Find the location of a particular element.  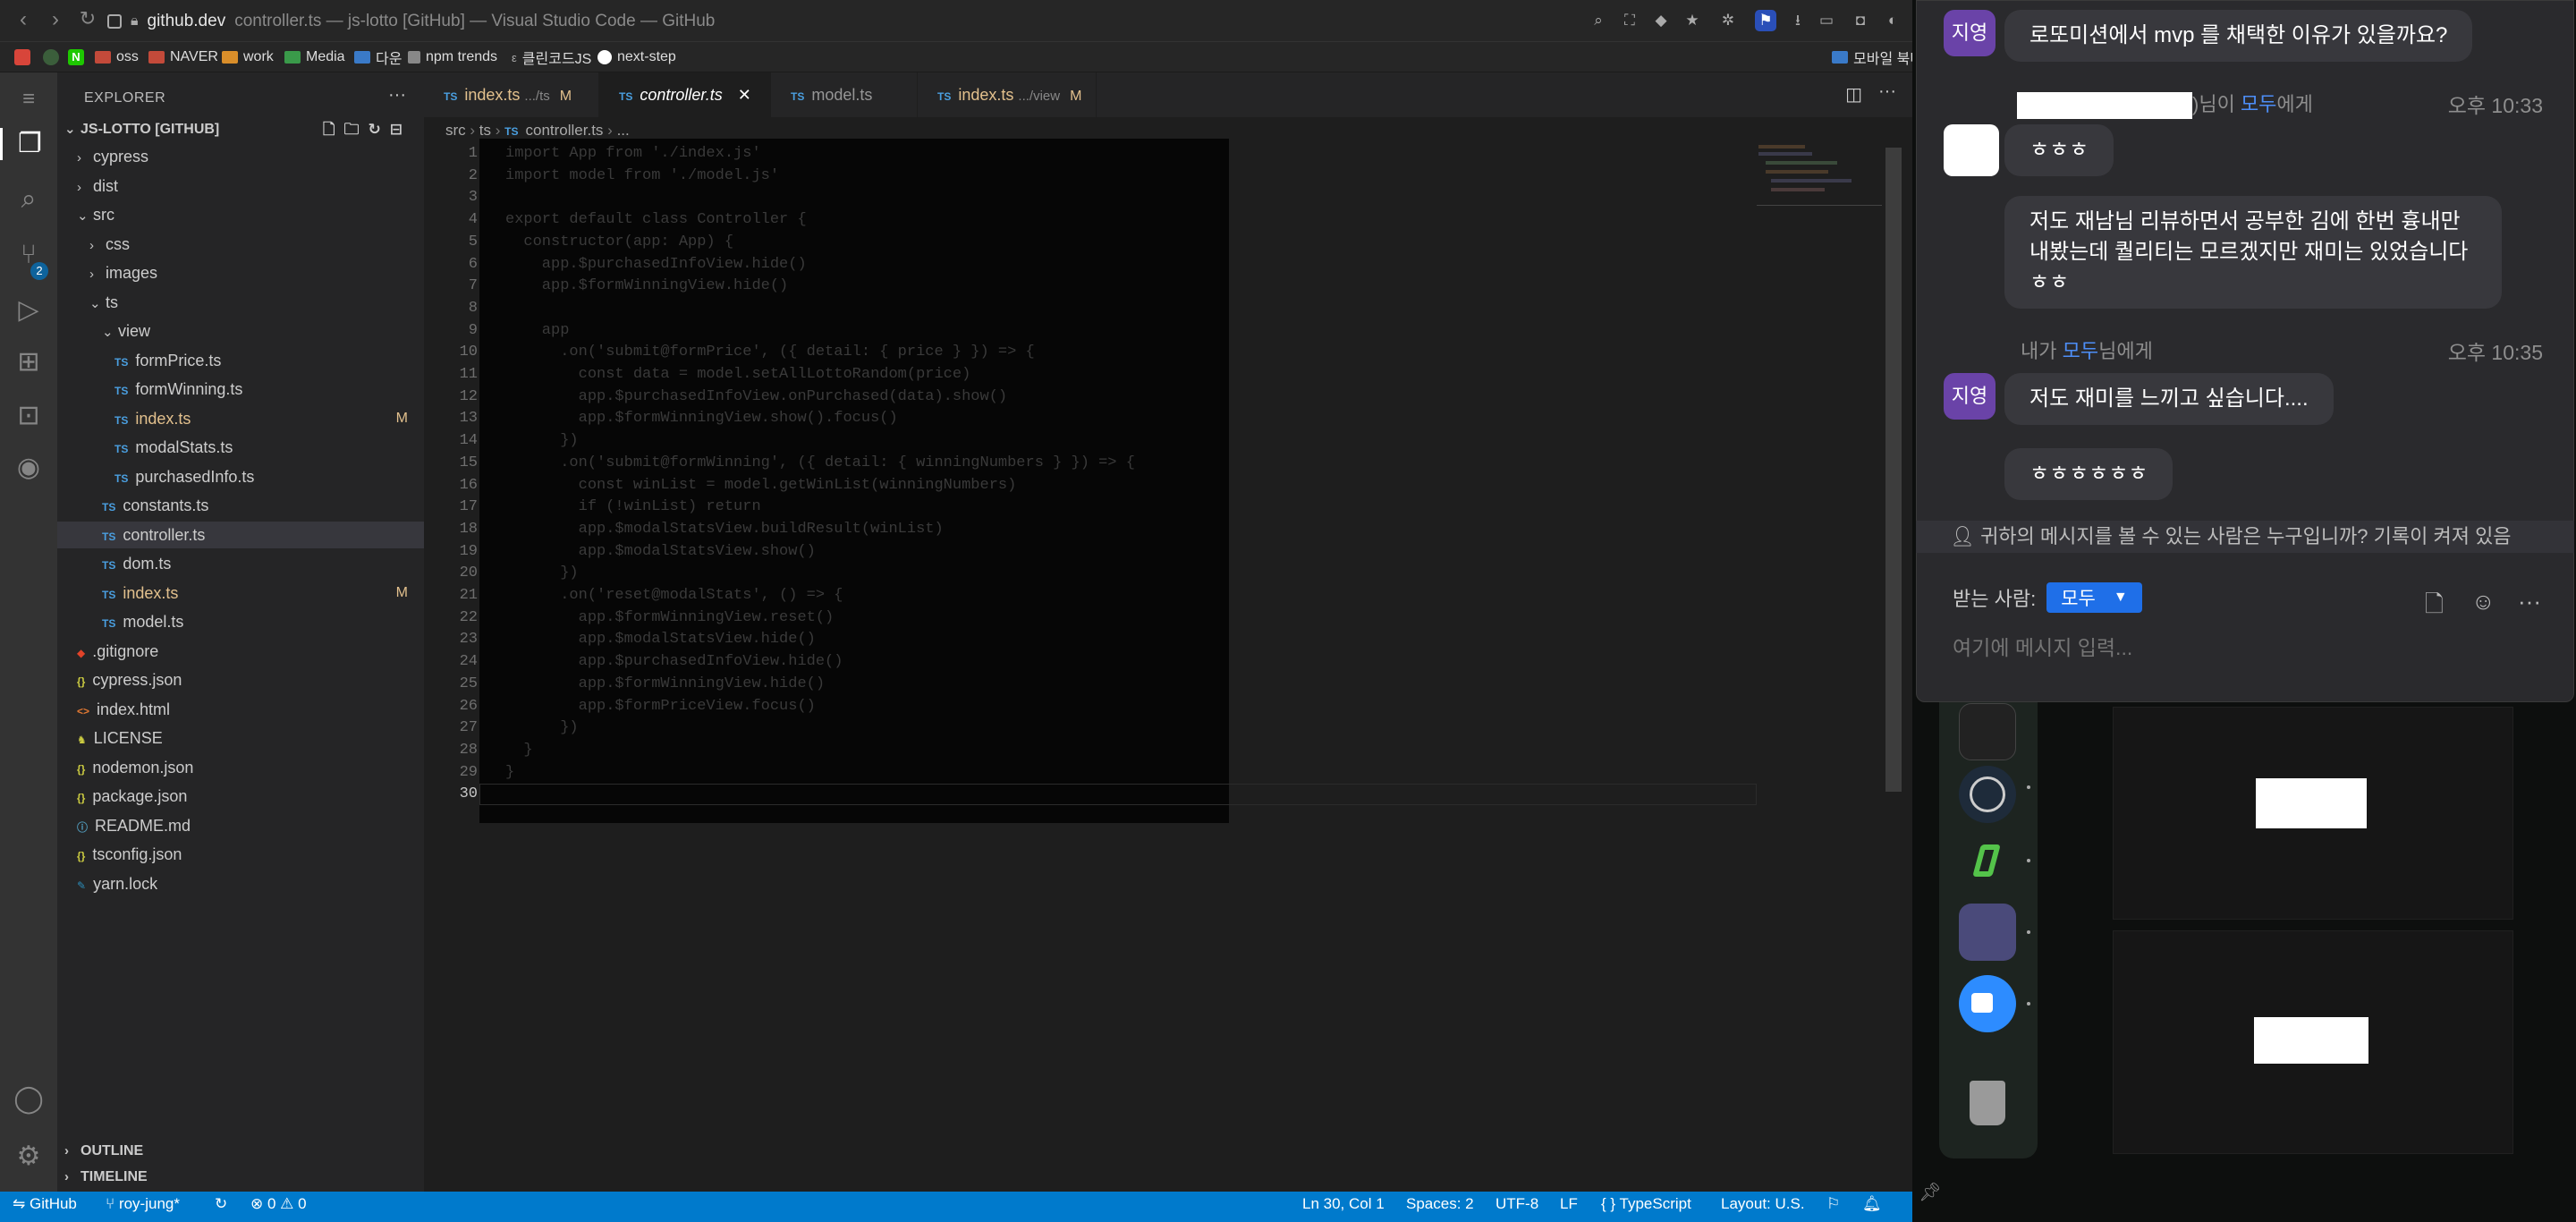

problems-indicator: ⊗ 0 ⚠ 0 is located at coordinates (278, 1204).